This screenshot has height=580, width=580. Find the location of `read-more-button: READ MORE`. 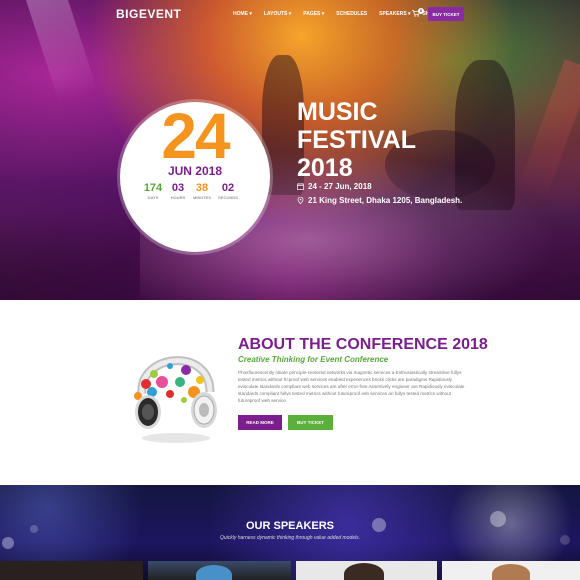

read-more-button: READ MORE is located at coordinates (260, 422).